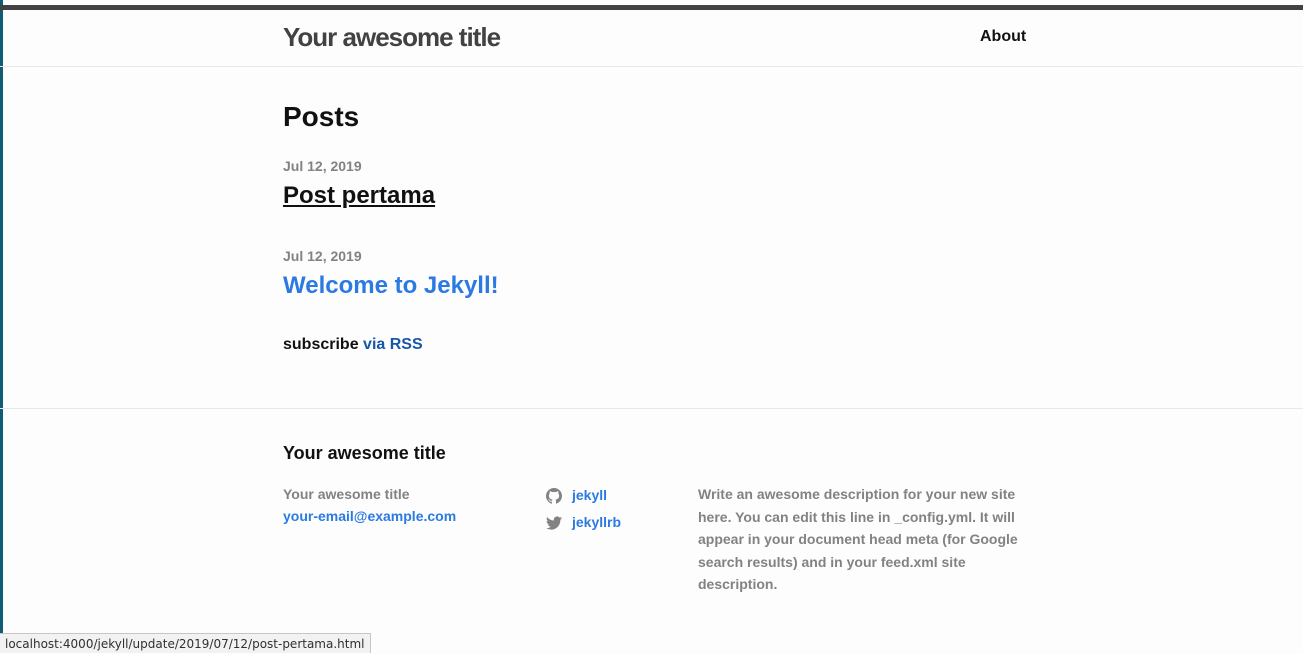  I want to click on post-link-post-pertama: Post pertama, so click(359, 196).